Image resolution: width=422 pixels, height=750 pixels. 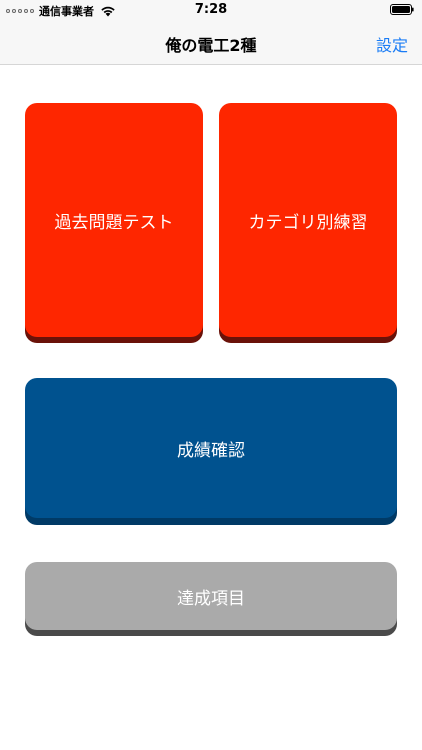 I want to click on page-title: 俺の電工2種, so click(x=211, y=45).